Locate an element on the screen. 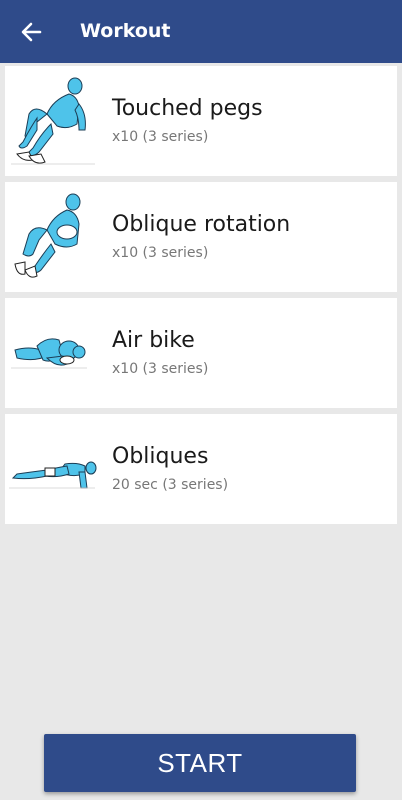  exercise-name: Air bike is located at coordinates (153, 340).